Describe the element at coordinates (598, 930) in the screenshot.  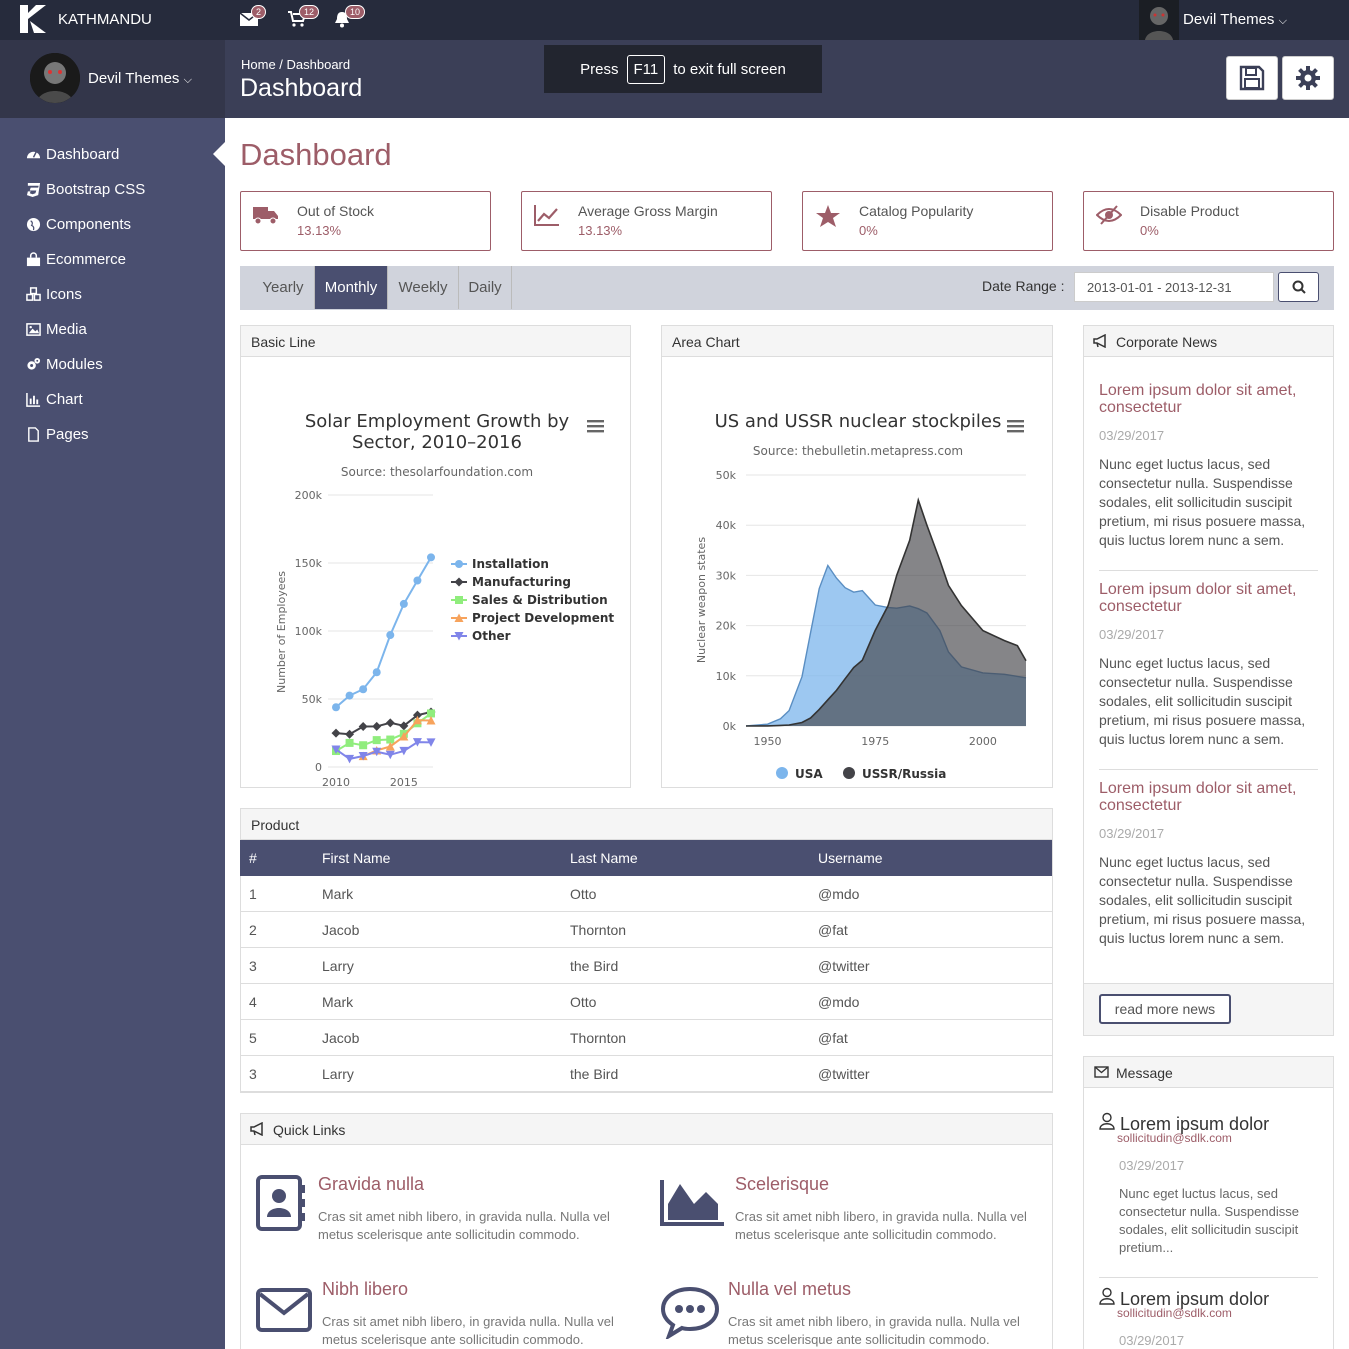
I see `table-cell: Thornton` at that location.